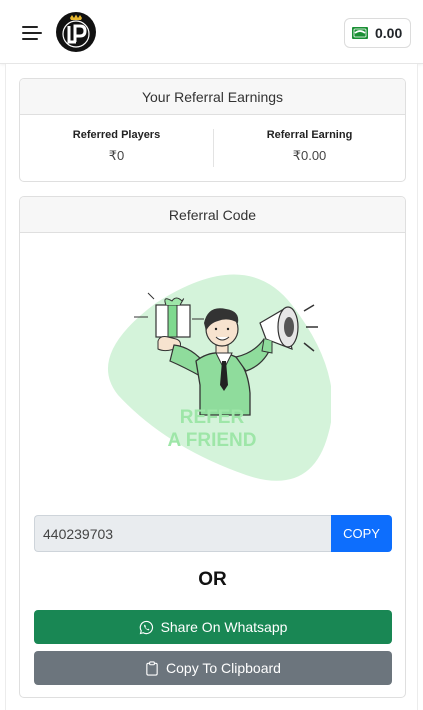  I want to click on illustration-text-line1: REFER, so click(212, 417).